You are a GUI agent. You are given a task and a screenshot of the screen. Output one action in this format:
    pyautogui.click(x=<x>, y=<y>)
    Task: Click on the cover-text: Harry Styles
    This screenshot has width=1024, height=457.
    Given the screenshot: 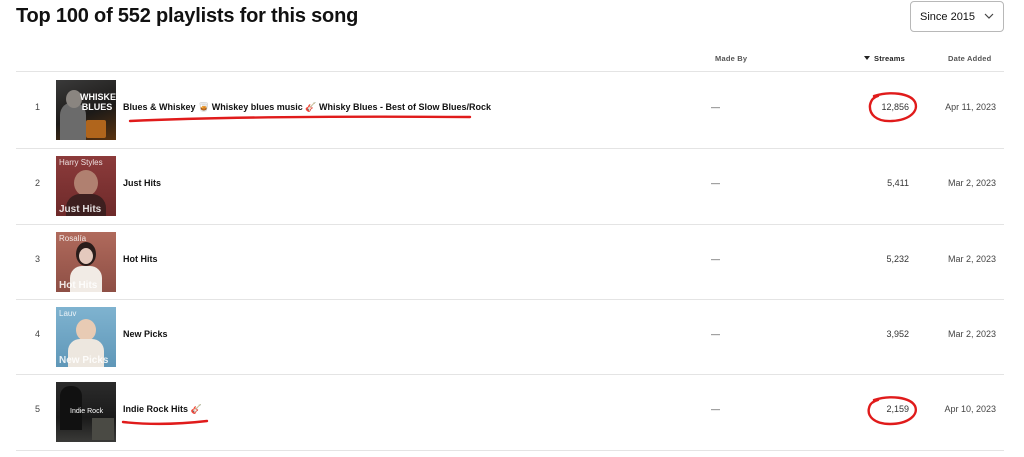 What is the action you would take?
    pyautogui.click(x=81, y=162)
    